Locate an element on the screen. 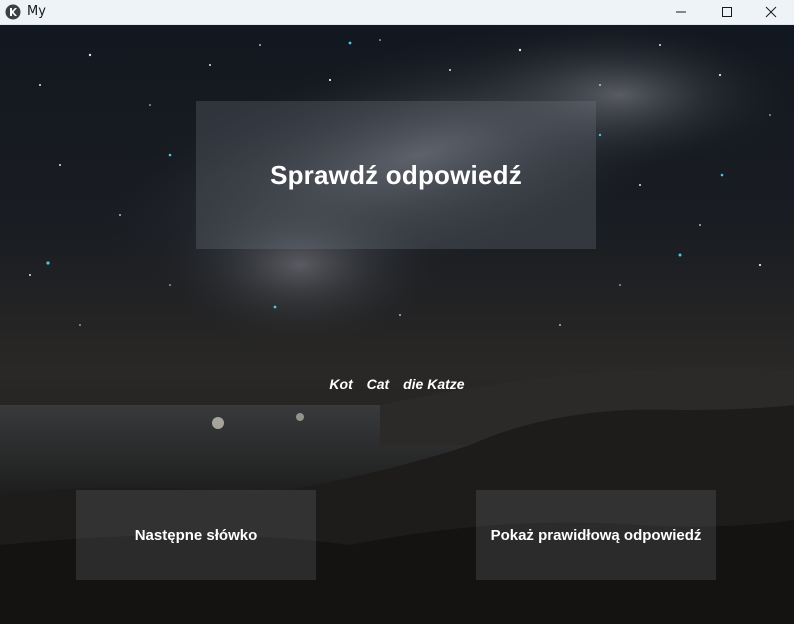 The width and height of the screenshot is (794, 624). word-translations: Kot Cat die Katze is located at coordinates (397, 384).